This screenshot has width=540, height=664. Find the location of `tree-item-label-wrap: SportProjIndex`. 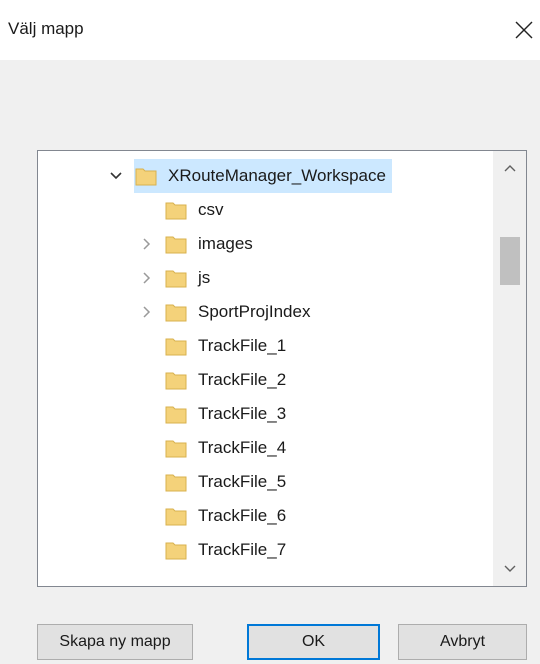

tree-item-label-wrap: SportProjIndex is located at coordinates (240, 312).